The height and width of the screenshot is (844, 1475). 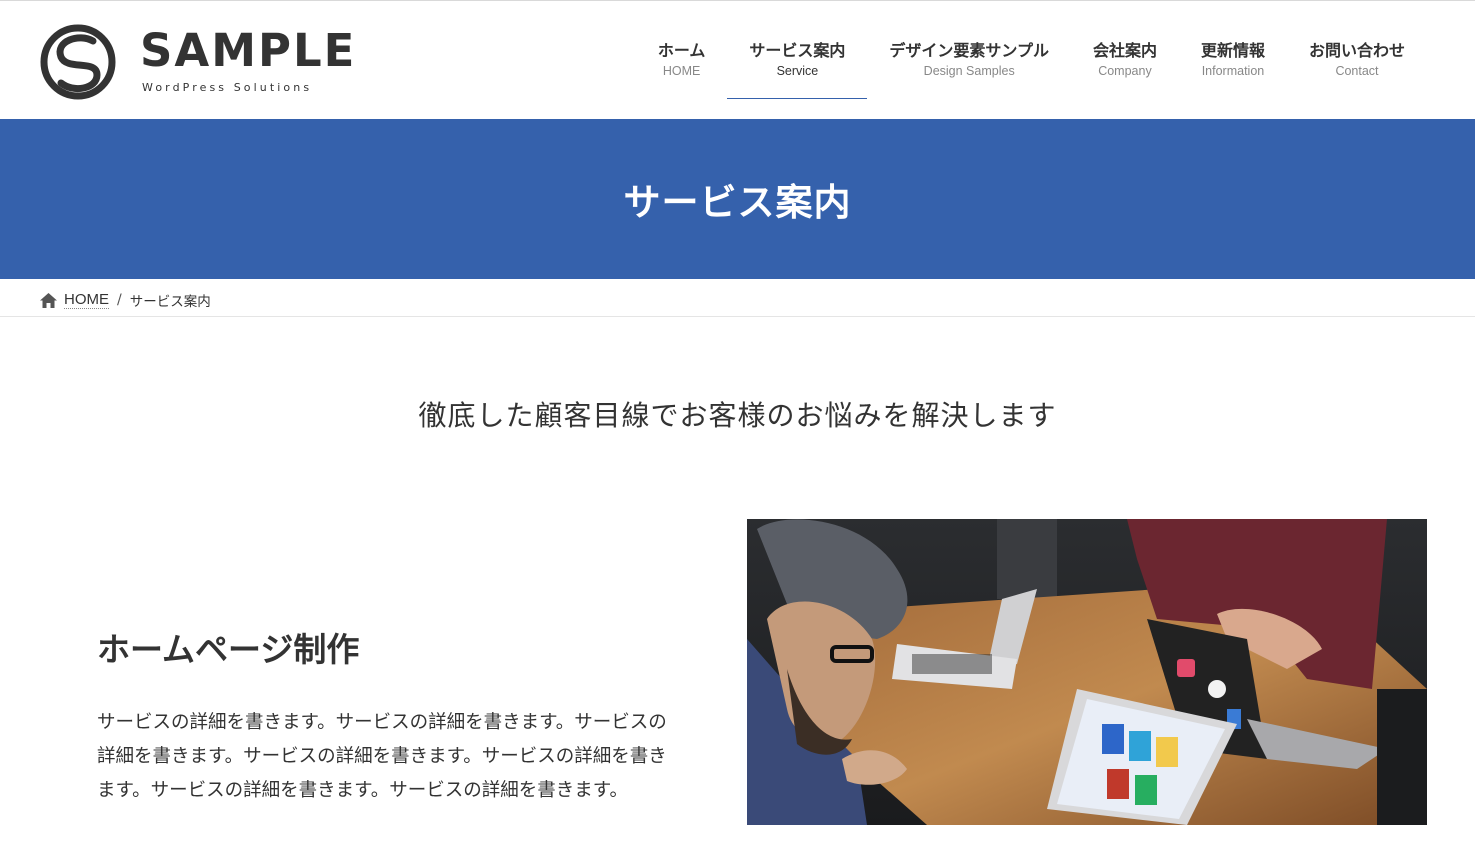 What do you see at coordinates (737, 415) in the screenshot?
I see `section-lead: 徹底した顧客目線でお客様のお悩みを解決します` at bounding box center [737, 415].